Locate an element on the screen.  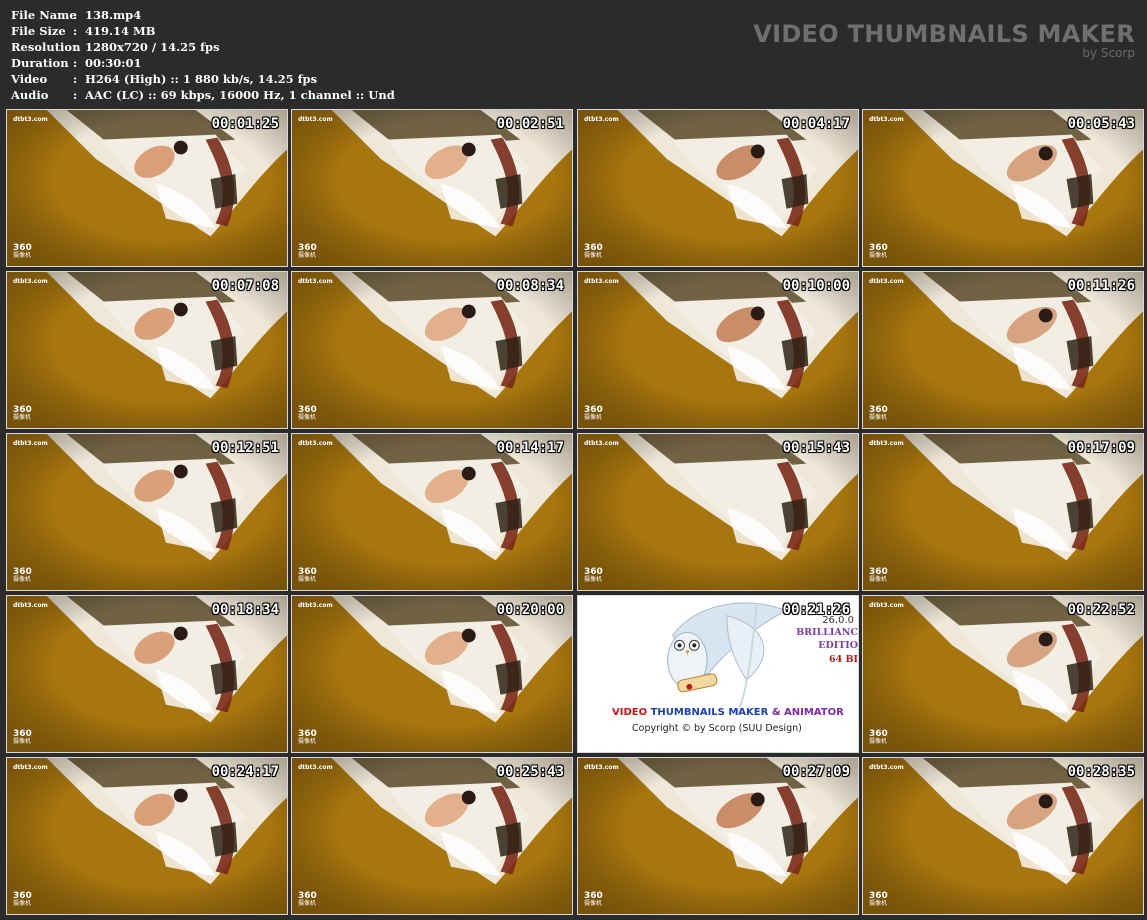
video-thumbnail: dtbt3.com 360 摄像机 00:01:25 is located at coordinates (147, 188).